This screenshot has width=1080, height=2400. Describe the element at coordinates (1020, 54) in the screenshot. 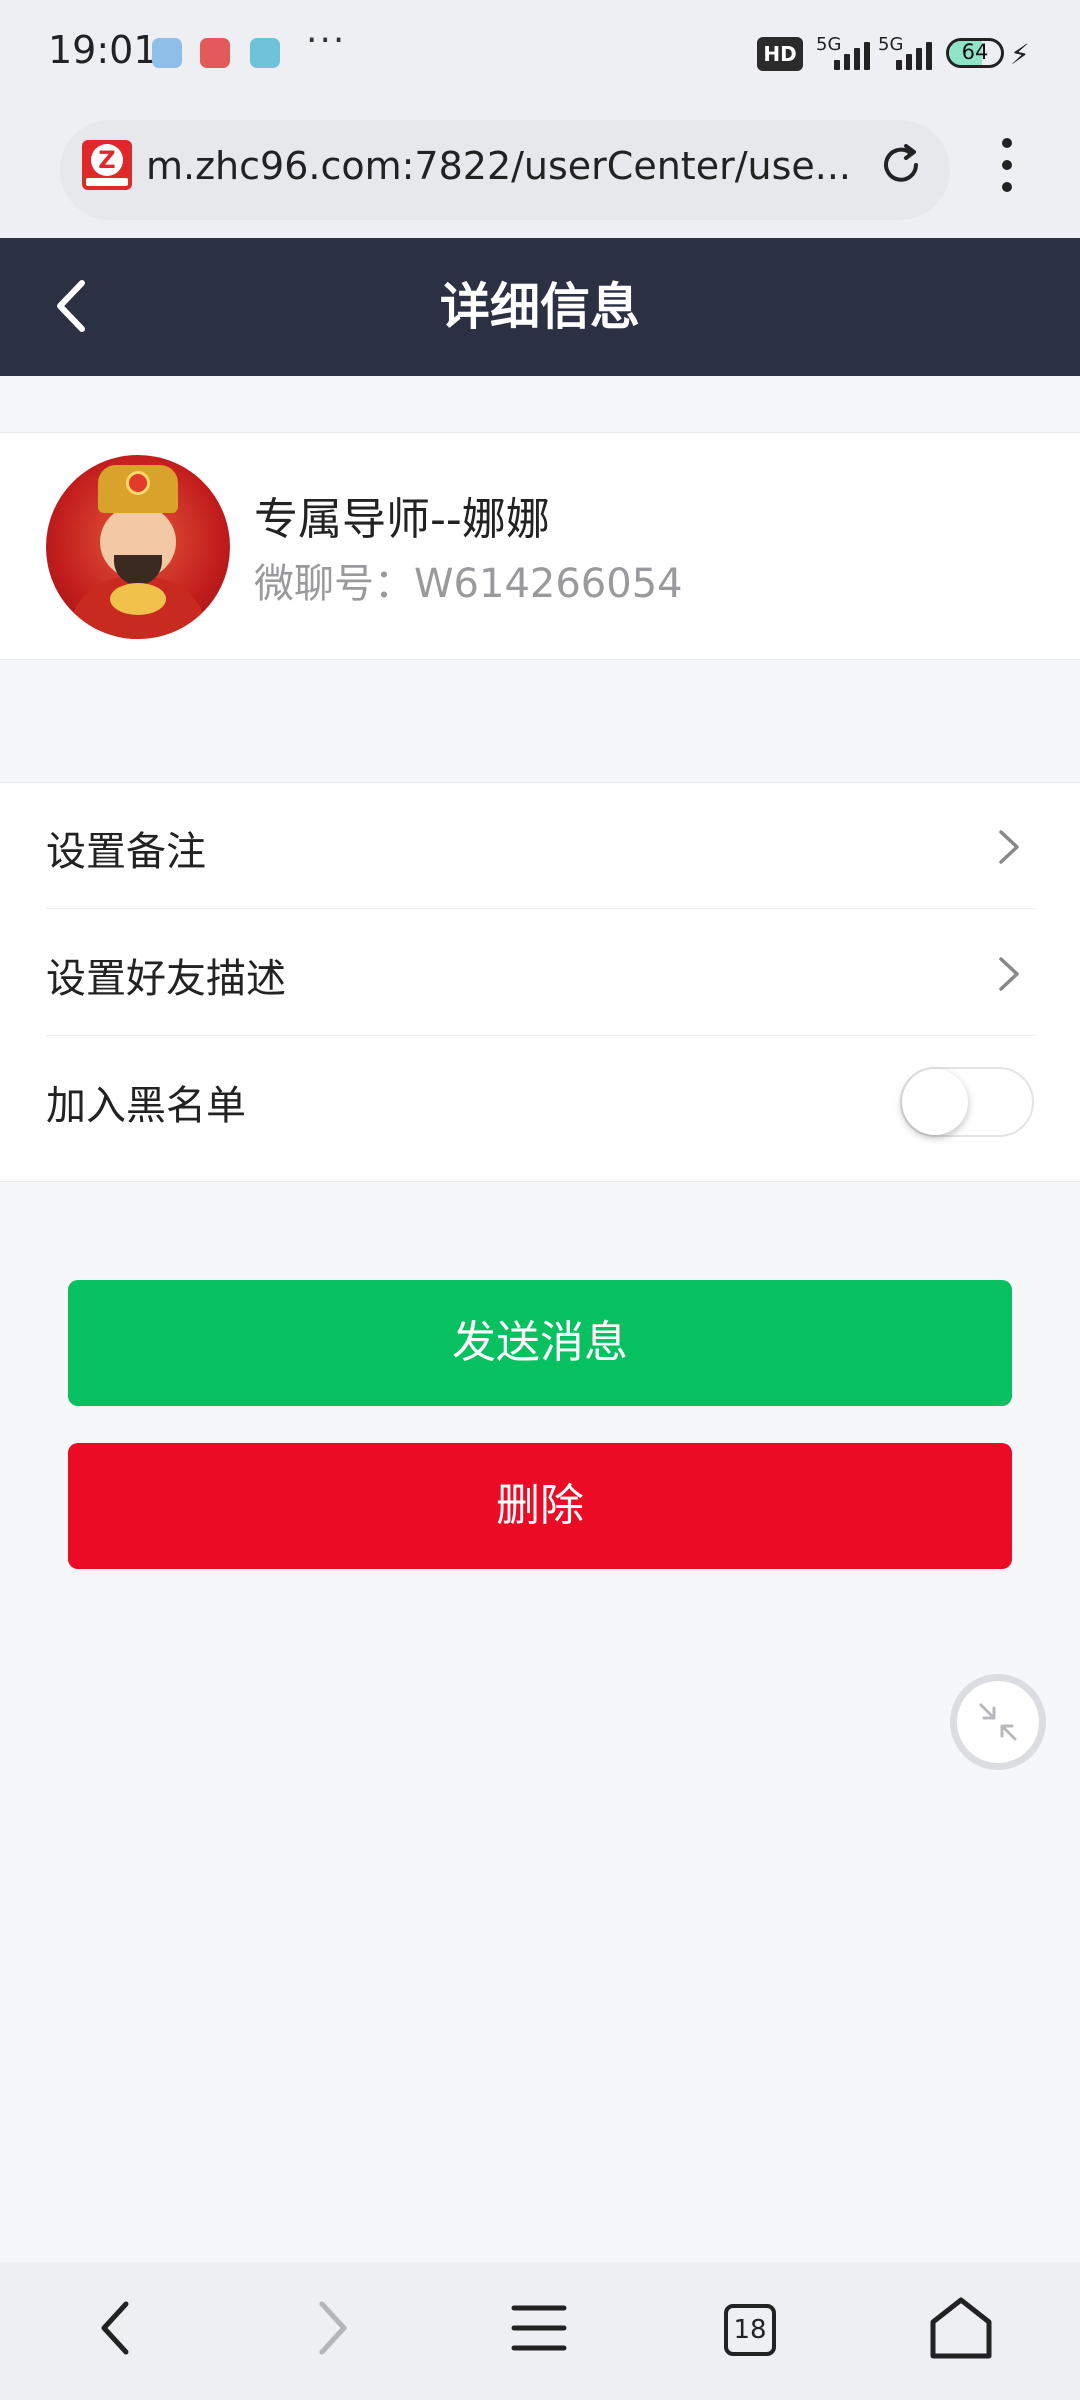

I see `charging-icon: ⚡` at that location.